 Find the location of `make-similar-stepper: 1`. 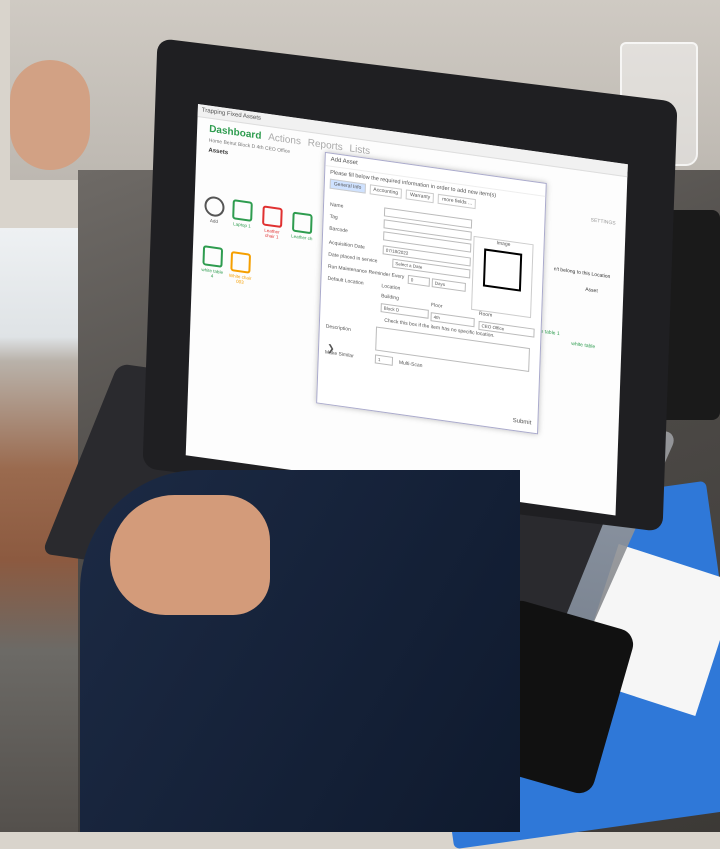

make-similar-stepper: 1 is located at coordinates (384, 360).